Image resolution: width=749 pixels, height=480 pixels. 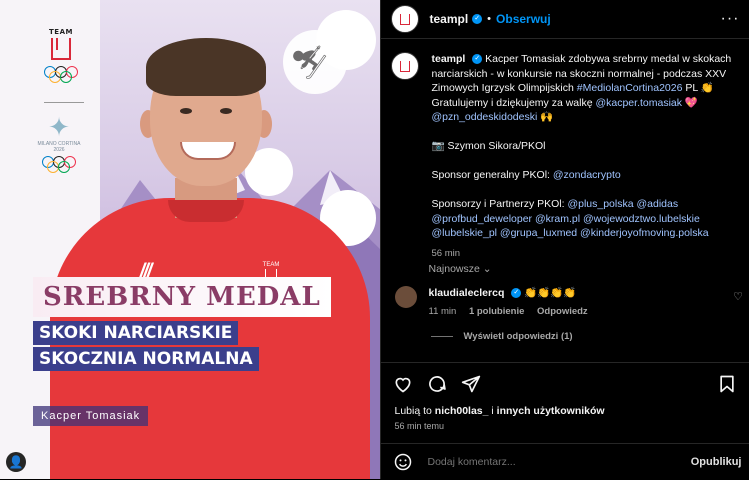 What do you see at coordinates (523, 19) in the screenshot?
I see `follow-button: Obserwuj` at bounding box center [523, 19].